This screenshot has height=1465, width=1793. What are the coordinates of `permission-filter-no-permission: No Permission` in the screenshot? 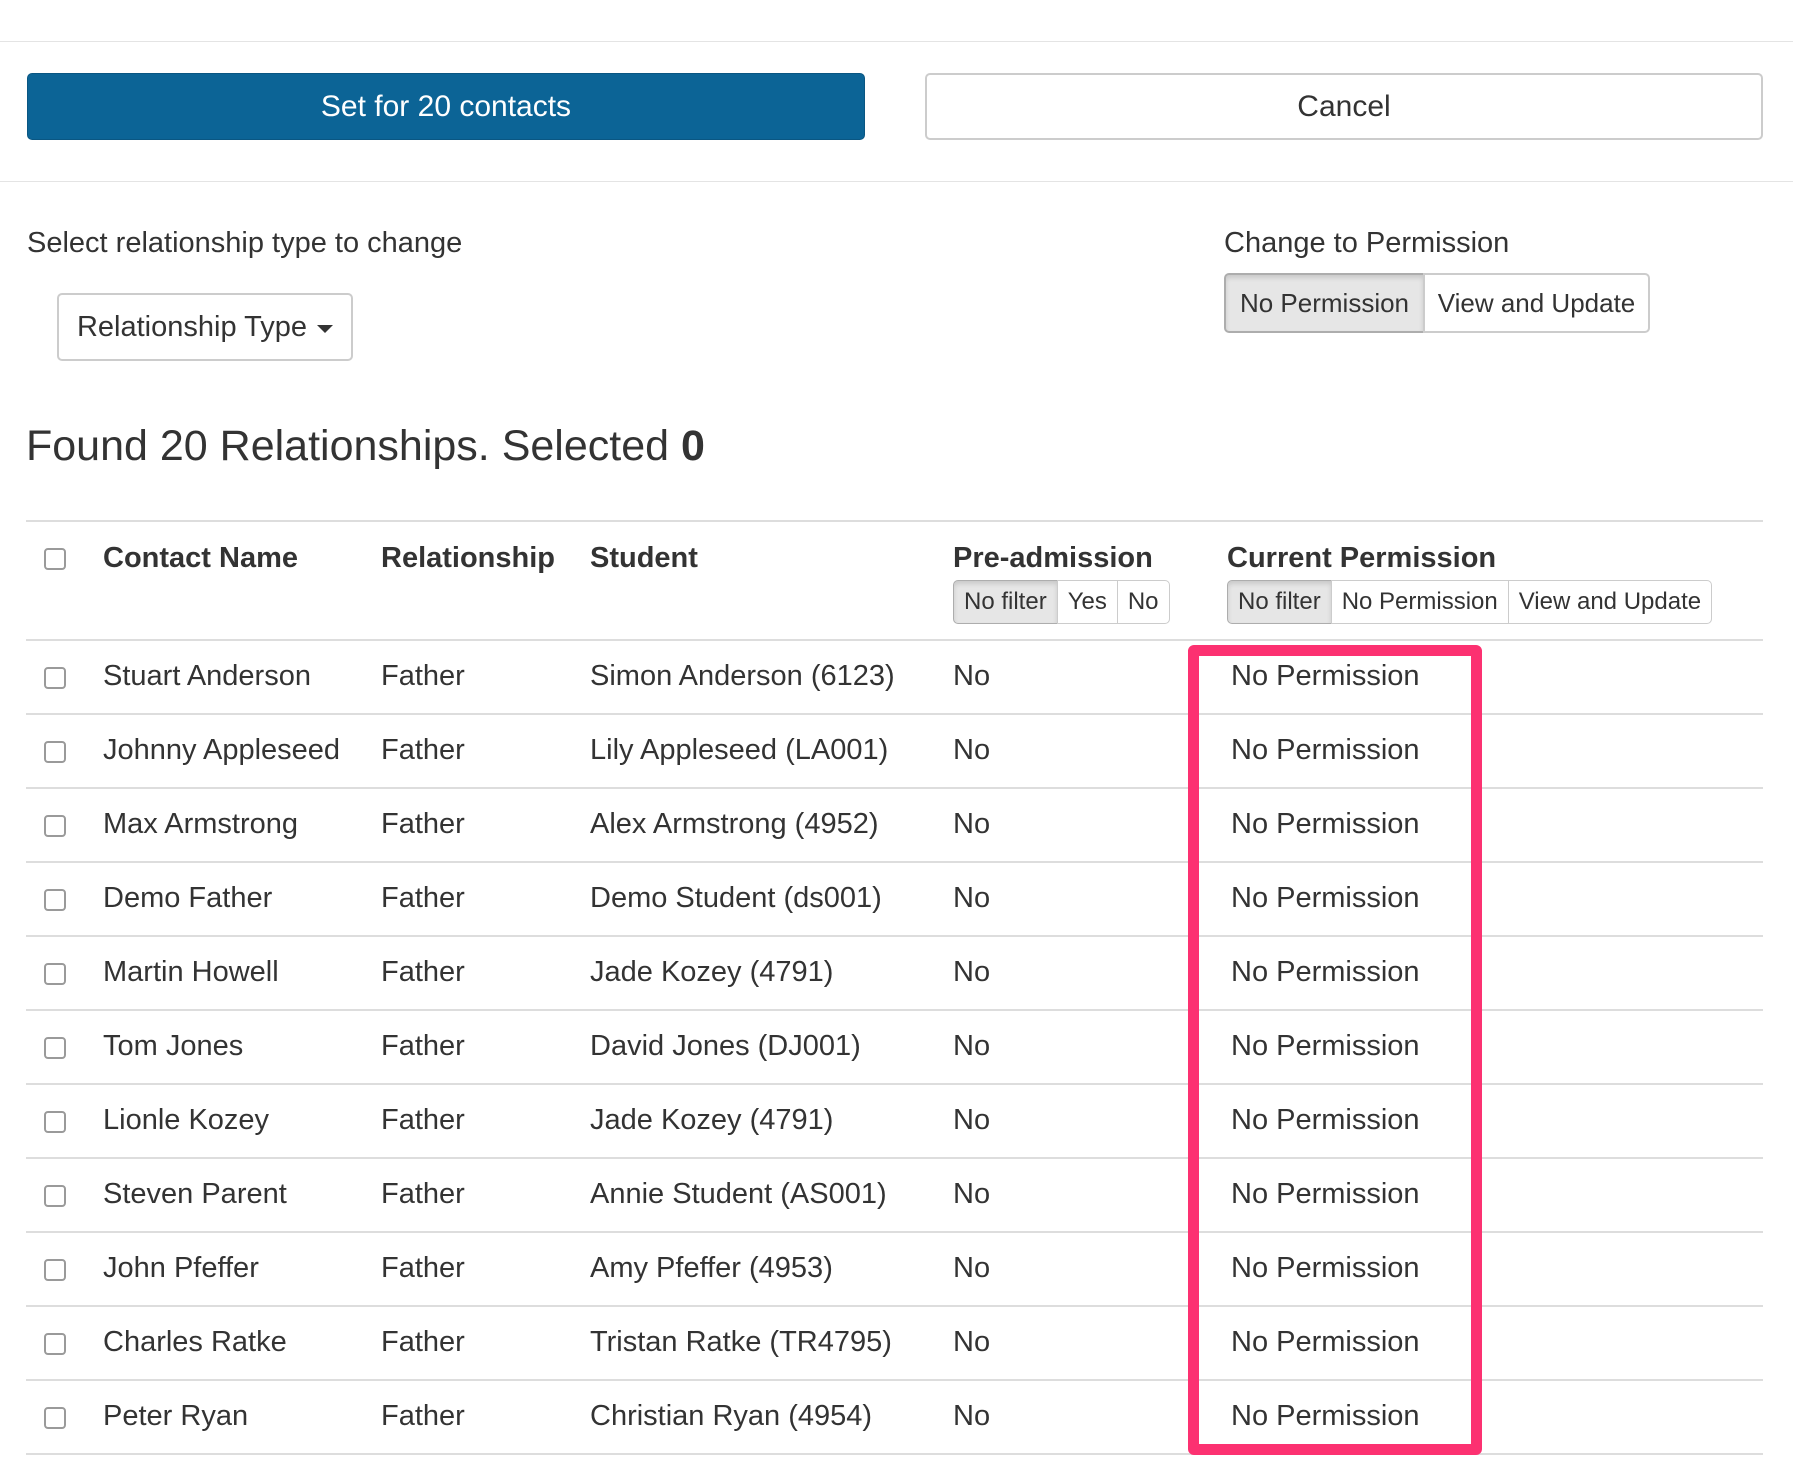 It's located at (1419, 602).